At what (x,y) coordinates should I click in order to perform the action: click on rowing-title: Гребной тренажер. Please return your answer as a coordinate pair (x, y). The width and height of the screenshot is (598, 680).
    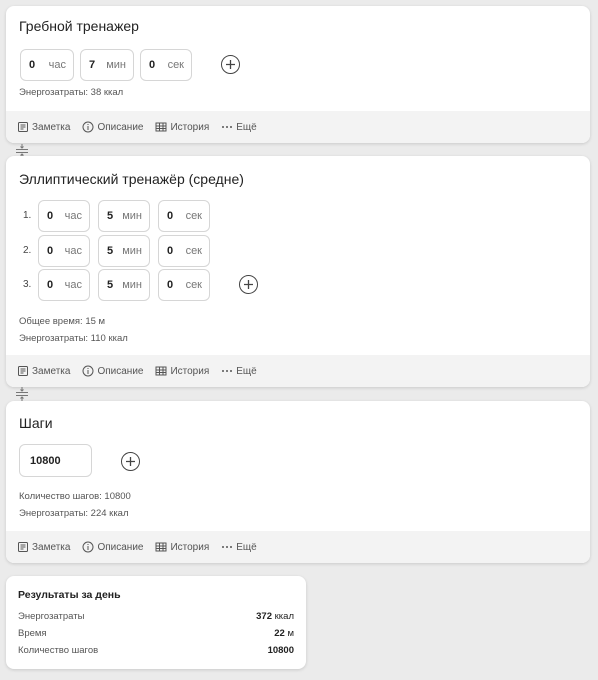
    Looking at the image, I should click on (79, 26).